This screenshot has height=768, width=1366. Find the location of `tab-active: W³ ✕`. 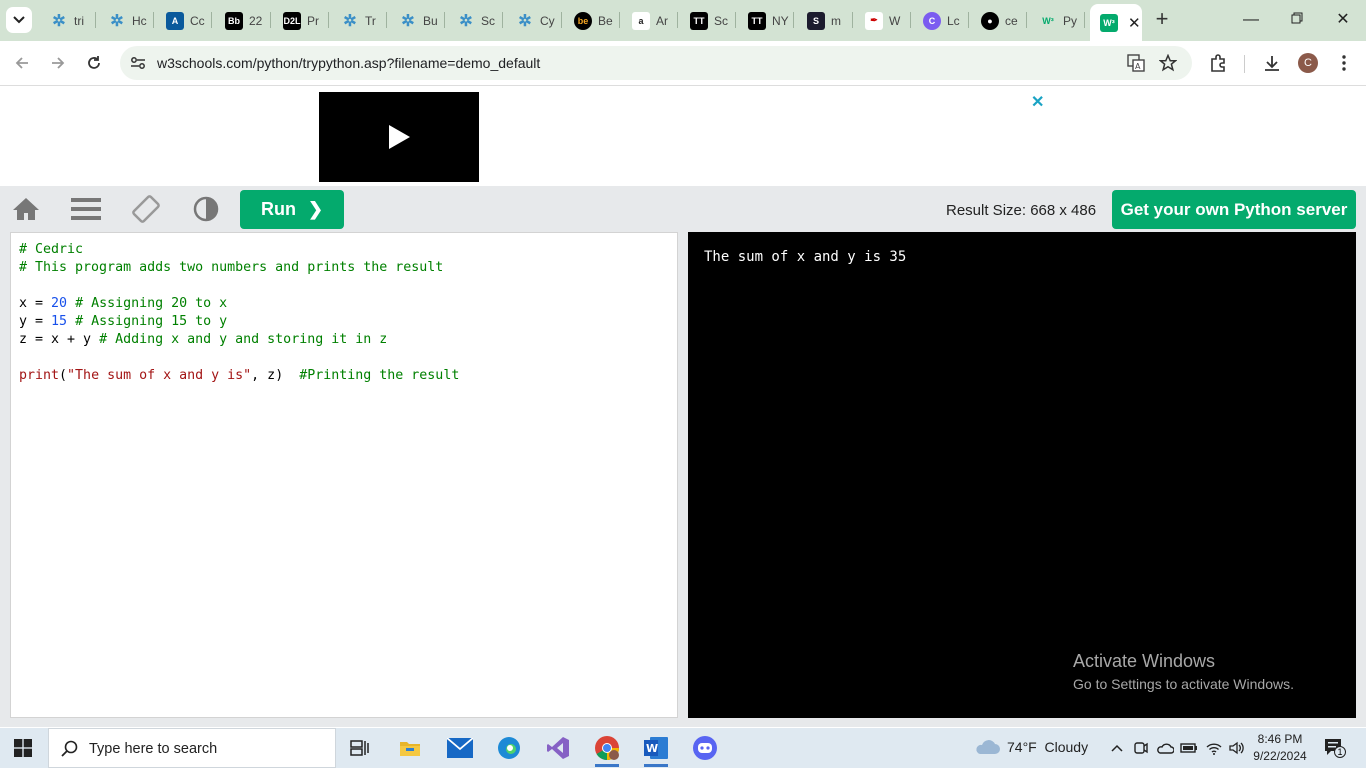

tab-active: W³ ✕ is located at coordinates (1116, 22).